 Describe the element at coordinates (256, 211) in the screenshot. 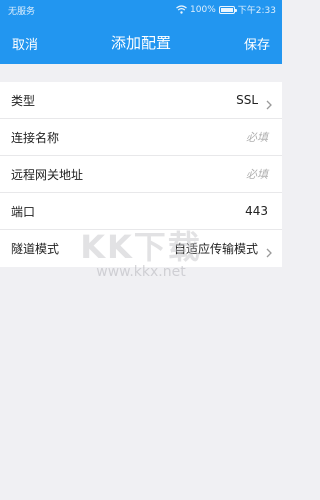

I see `port-input: 443` at that location.